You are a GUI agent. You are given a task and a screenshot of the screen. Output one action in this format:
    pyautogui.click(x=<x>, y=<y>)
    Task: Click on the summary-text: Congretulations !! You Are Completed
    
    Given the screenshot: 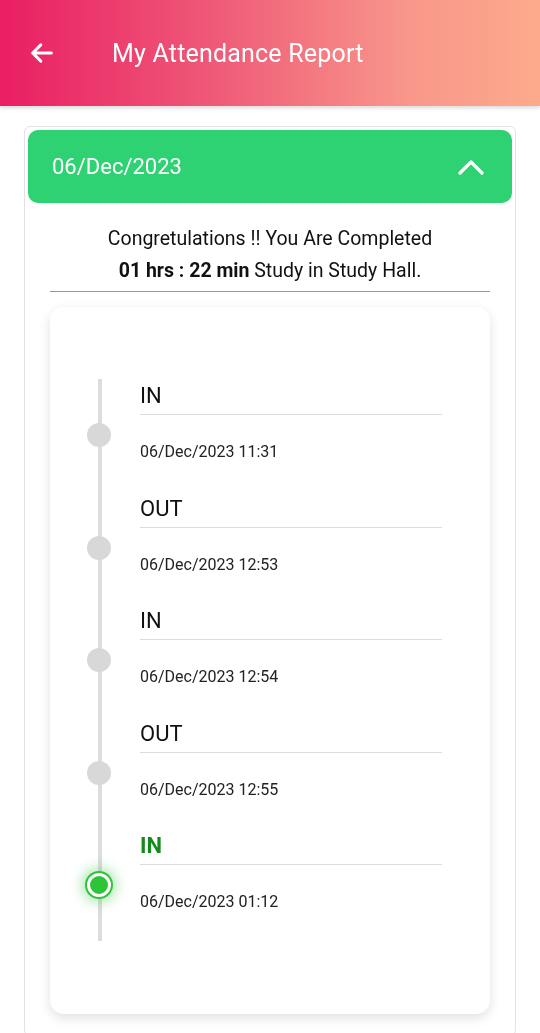 What is the action you would take?
    pyautogui.click(x=270, y=239)
    